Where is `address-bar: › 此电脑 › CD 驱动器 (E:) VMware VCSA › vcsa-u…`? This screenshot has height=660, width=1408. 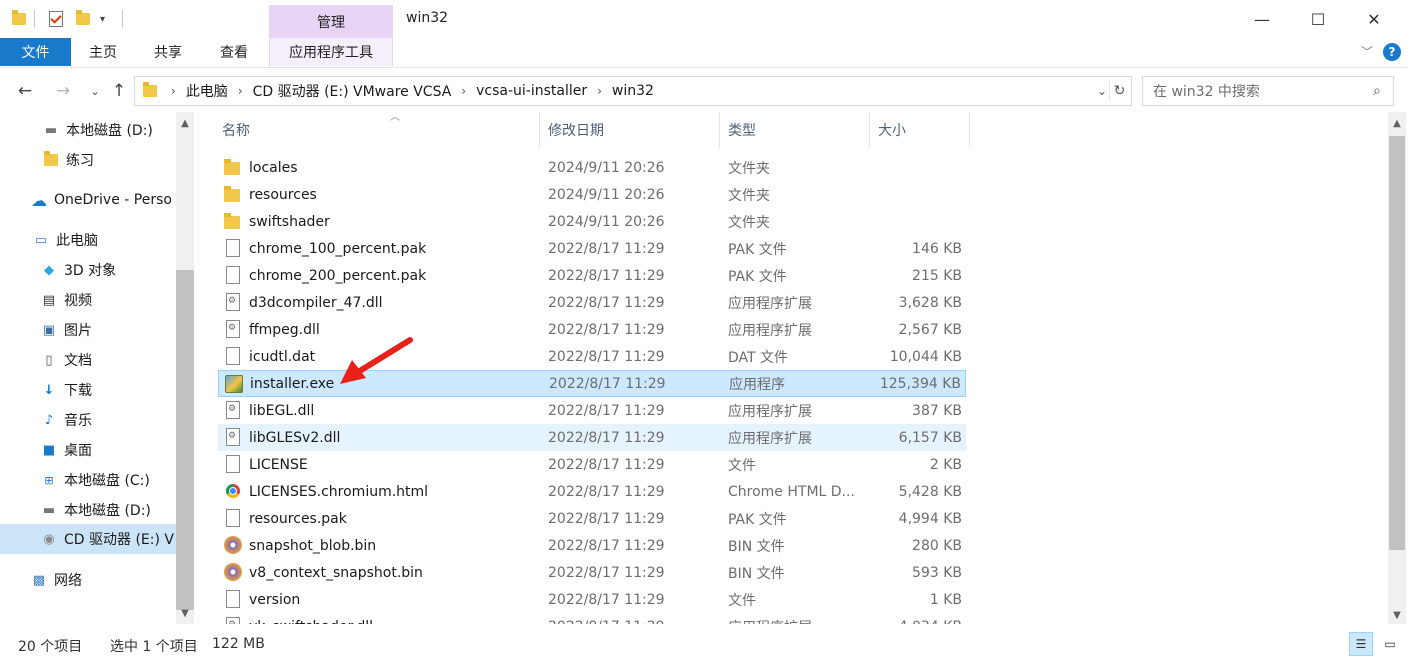 address-bar: › 此电脑 › CD 驱动器 (E:) VMware VCSA › vcsa-u… is located at coordinates (633, 91).